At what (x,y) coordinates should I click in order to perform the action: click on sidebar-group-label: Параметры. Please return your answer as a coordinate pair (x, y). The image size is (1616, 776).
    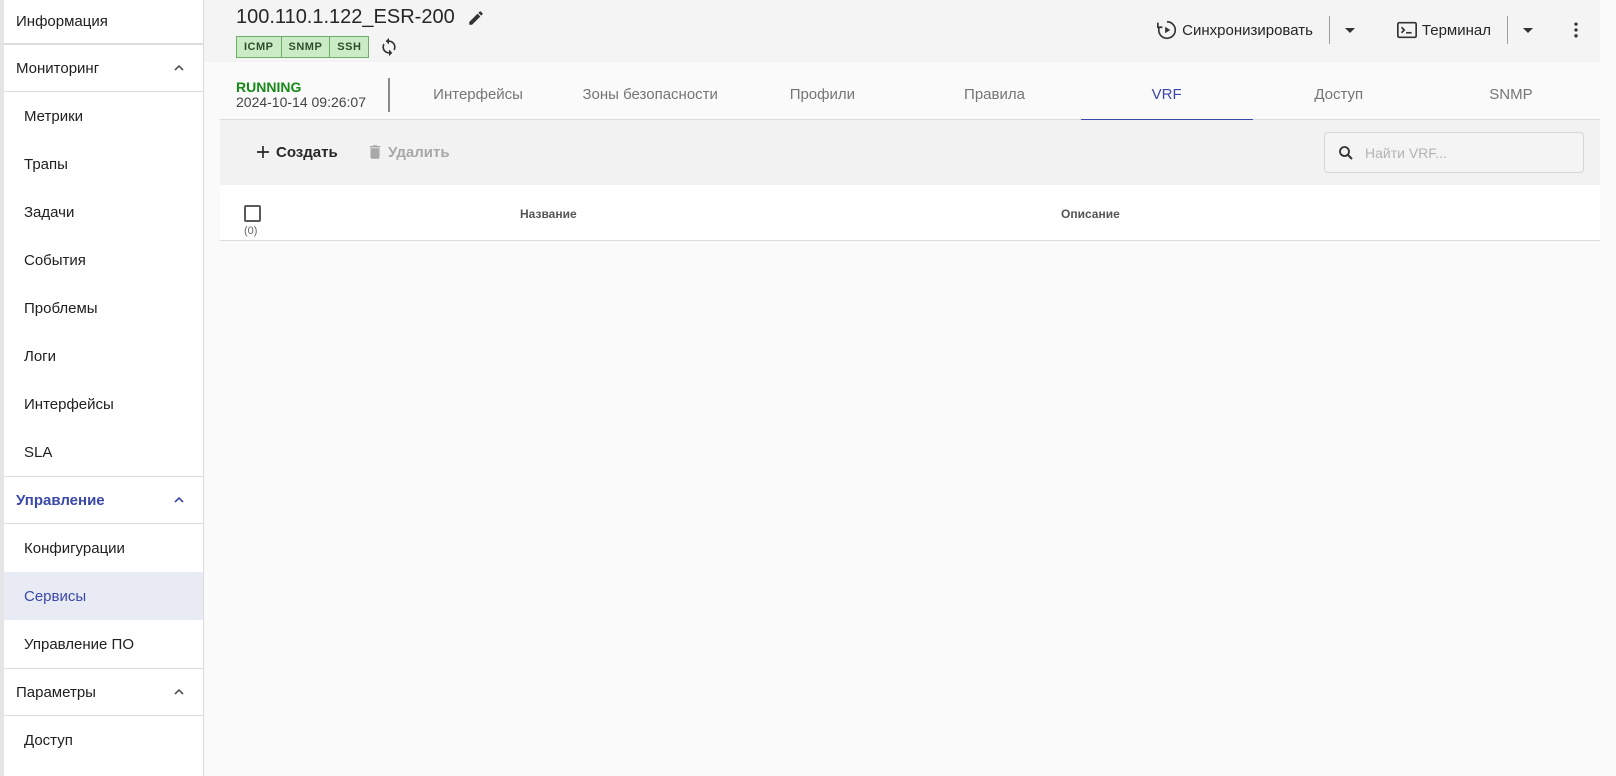
    Looking at the image, I should click on (56, 692).